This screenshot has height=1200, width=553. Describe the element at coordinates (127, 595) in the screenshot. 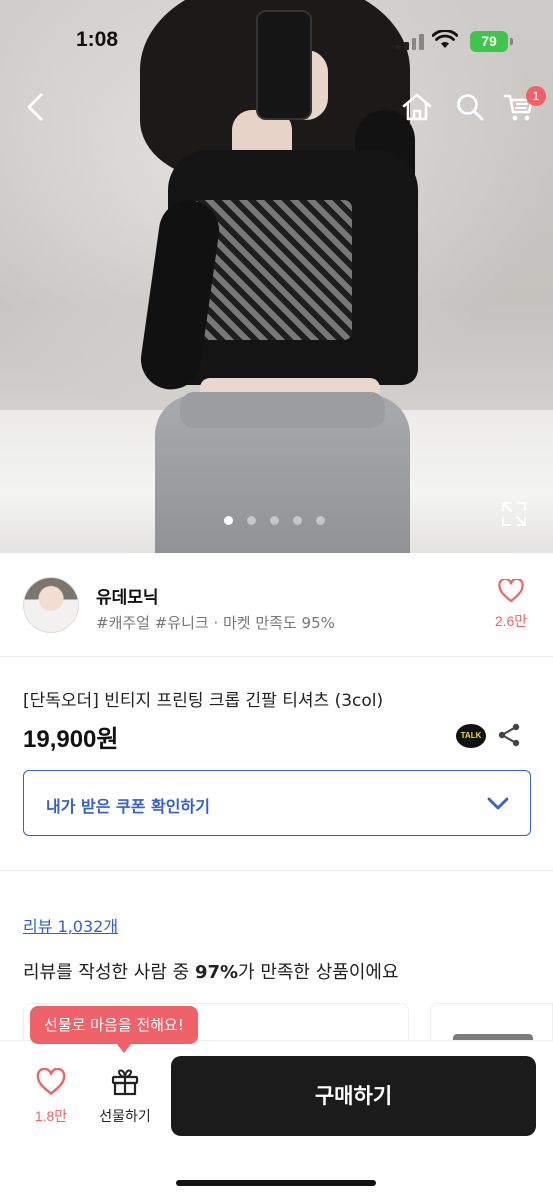

I see `seller-name: 유데모닉` at that location.